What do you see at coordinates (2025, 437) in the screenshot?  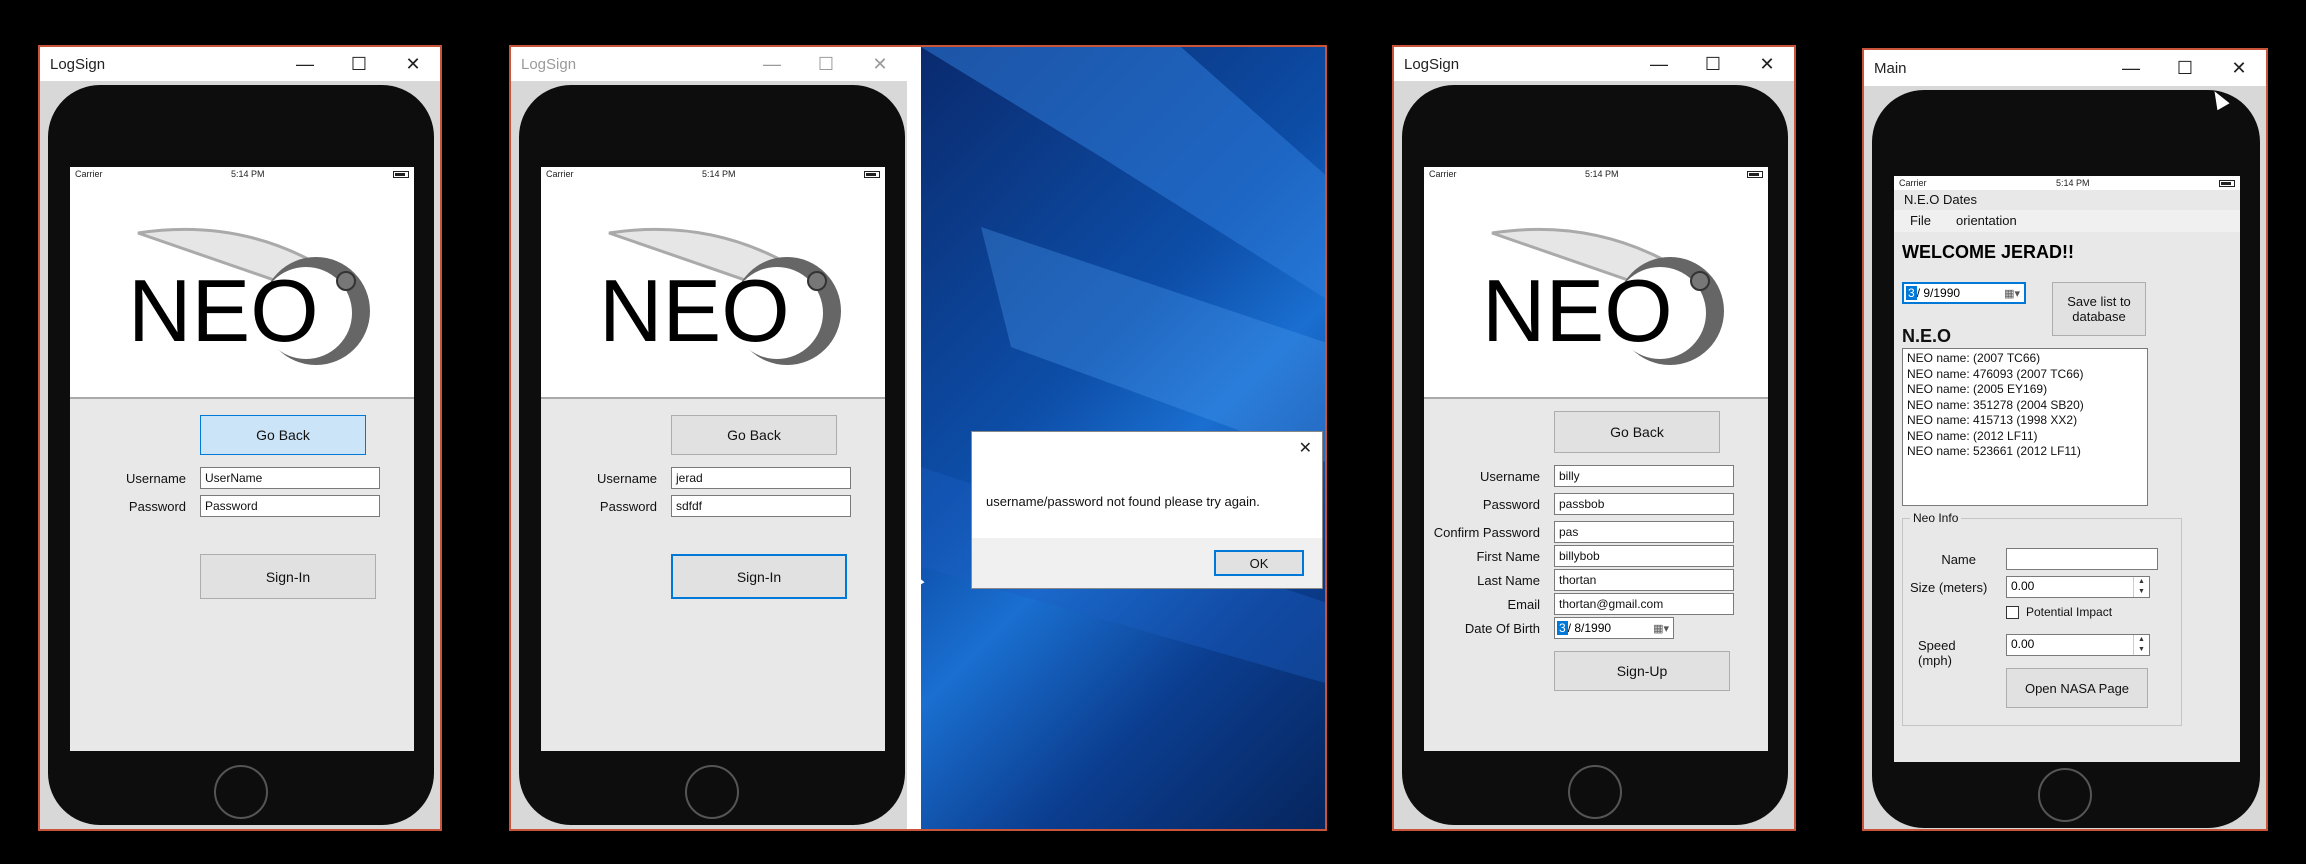 I see `list-item: NEO name: (2012 LF11)` at bounding box center [2025, 437].